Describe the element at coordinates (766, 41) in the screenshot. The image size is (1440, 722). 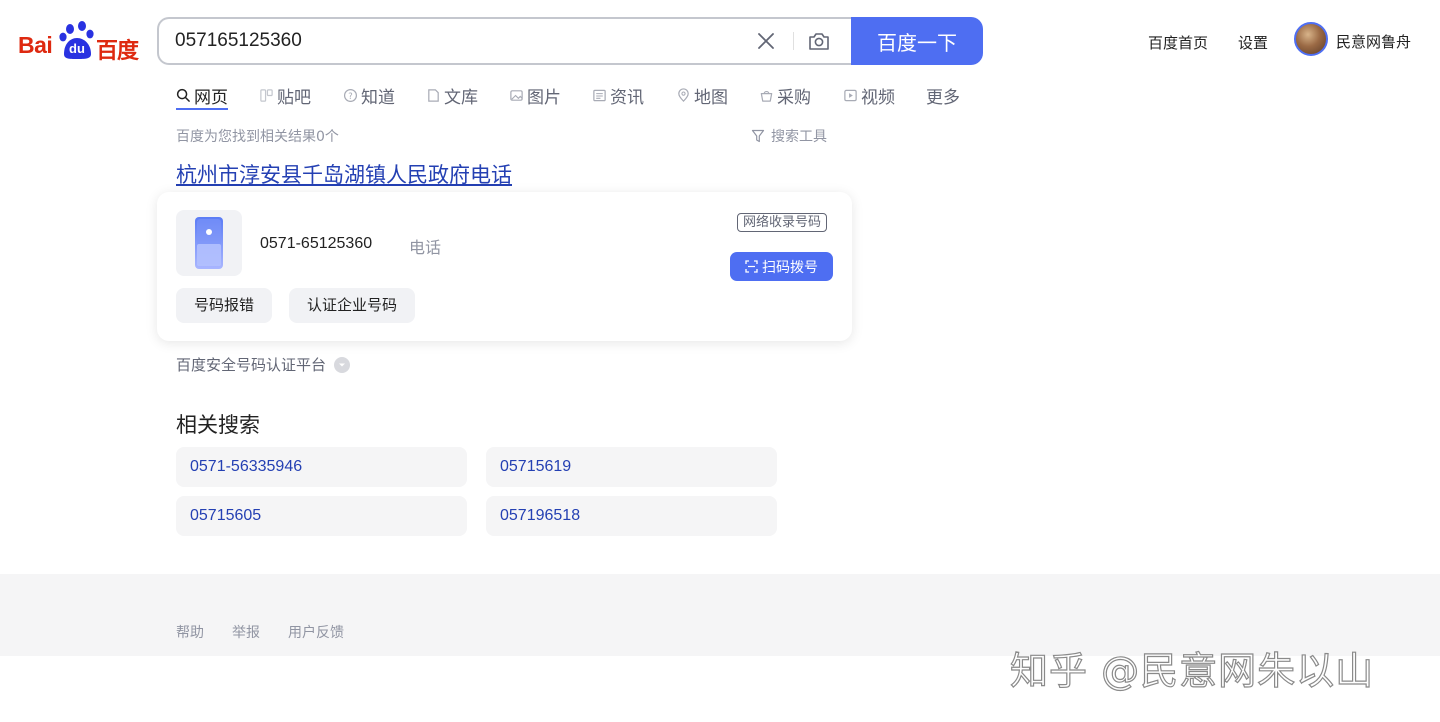
I see `close-icon` at that location.